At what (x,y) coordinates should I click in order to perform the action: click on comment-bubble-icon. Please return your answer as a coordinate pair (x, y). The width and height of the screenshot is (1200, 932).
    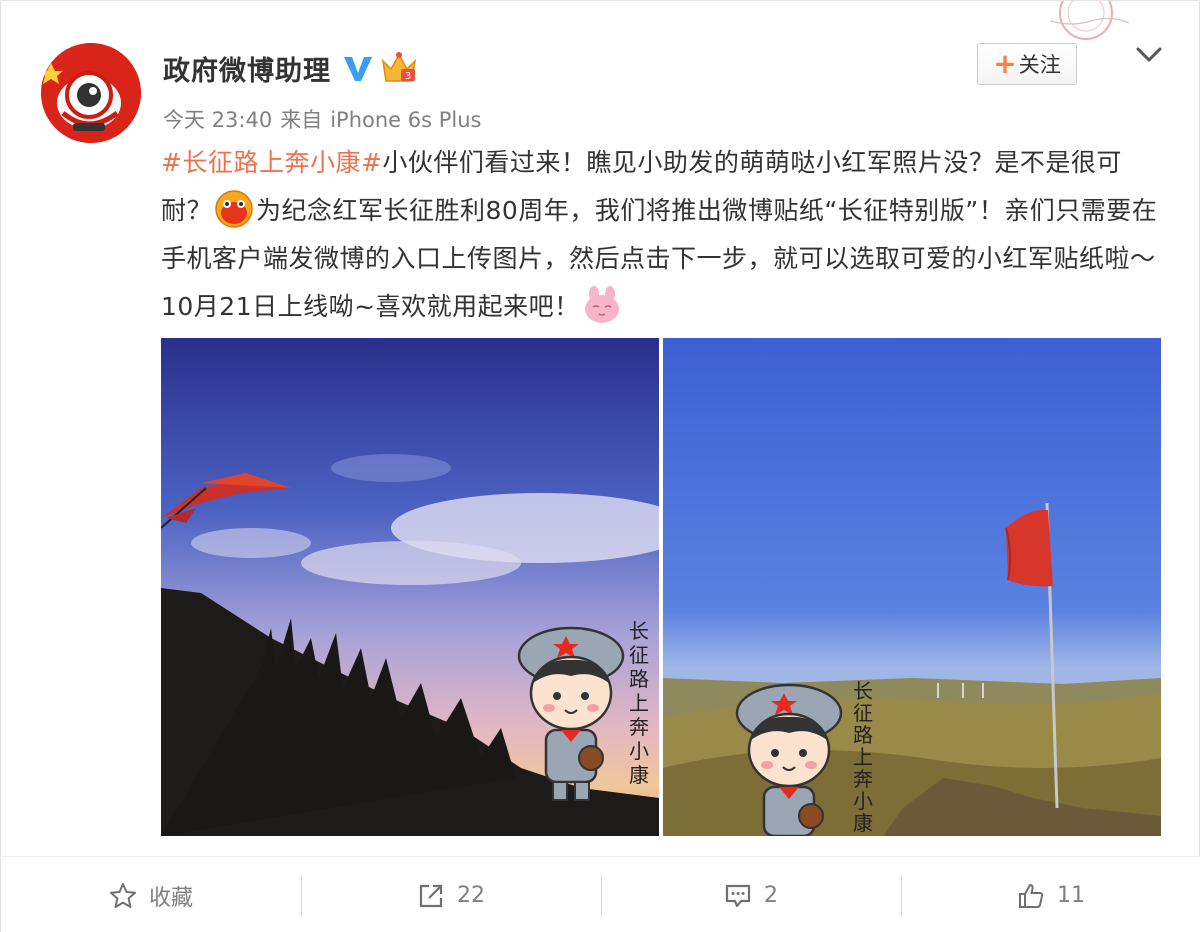
    Looking at the image, I should click on (738, 895).